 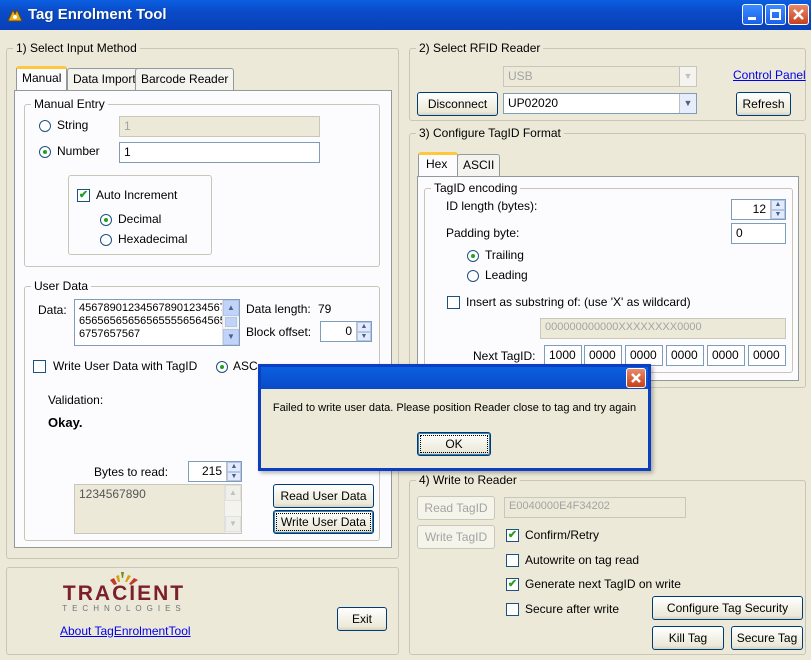 What do you see at coordinates (506, 275) in the screenshot?
I see `leading-label: Leading` at bounding box center [506, 275].